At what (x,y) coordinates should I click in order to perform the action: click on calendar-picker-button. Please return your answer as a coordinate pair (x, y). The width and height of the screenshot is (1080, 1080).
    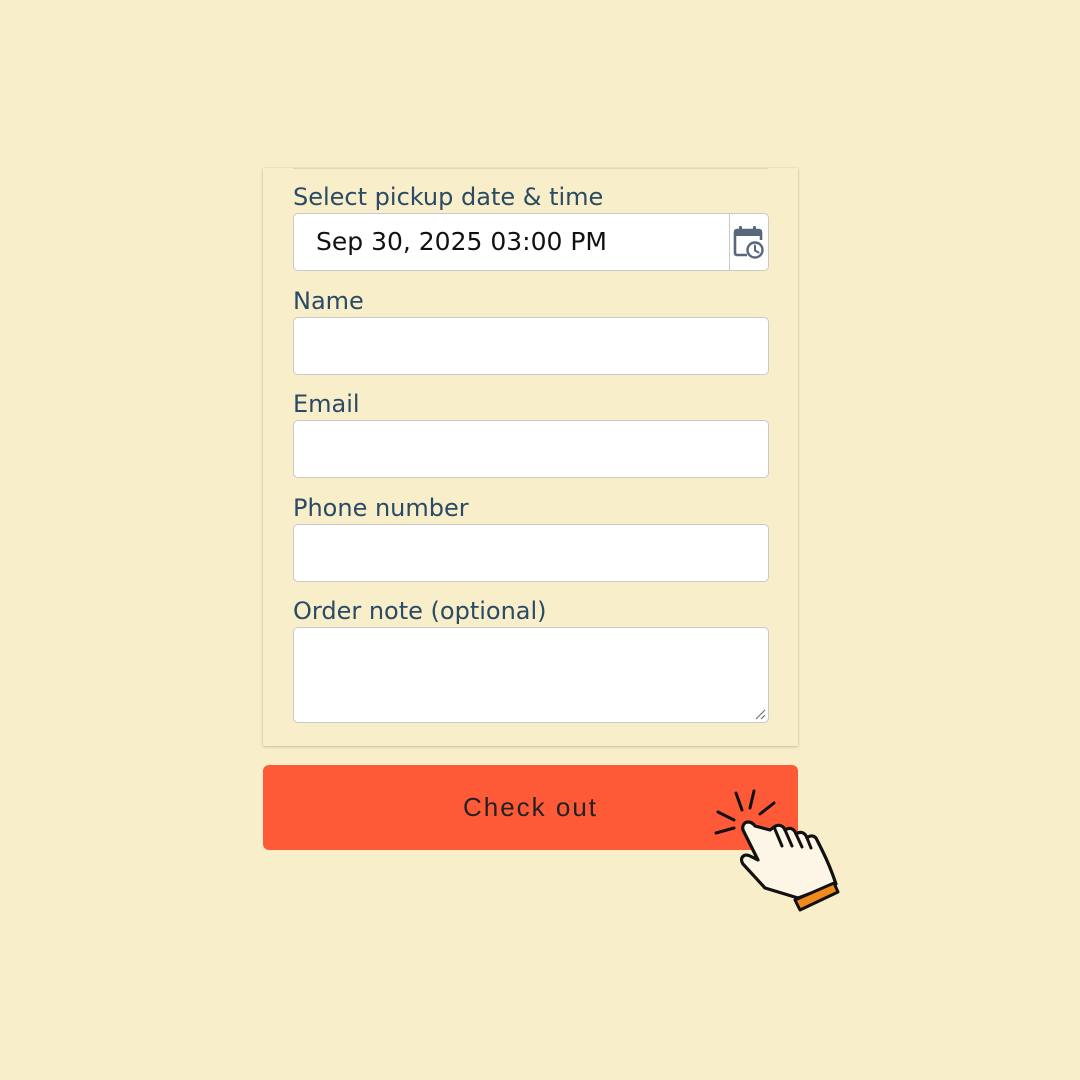
    Looking at the image, I should click on (748, 242).